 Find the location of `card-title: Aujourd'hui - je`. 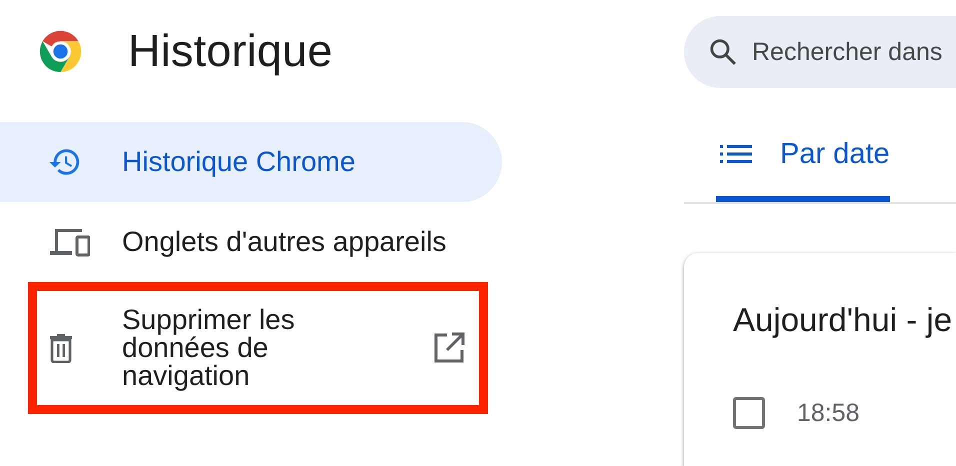

card-title: Aujourd'hui - je is located at coordinates (843, 320).